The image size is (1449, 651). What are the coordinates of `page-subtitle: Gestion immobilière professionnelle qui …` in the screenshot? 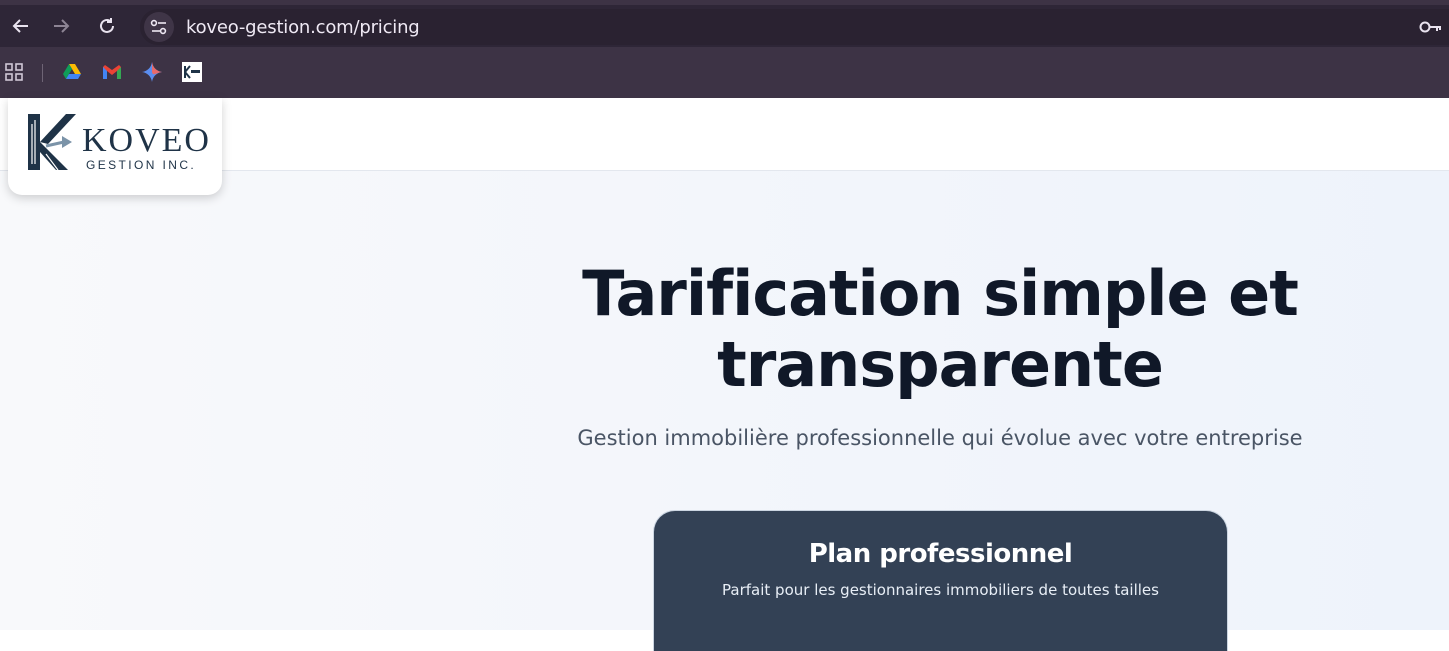 It's located at (940, 438).